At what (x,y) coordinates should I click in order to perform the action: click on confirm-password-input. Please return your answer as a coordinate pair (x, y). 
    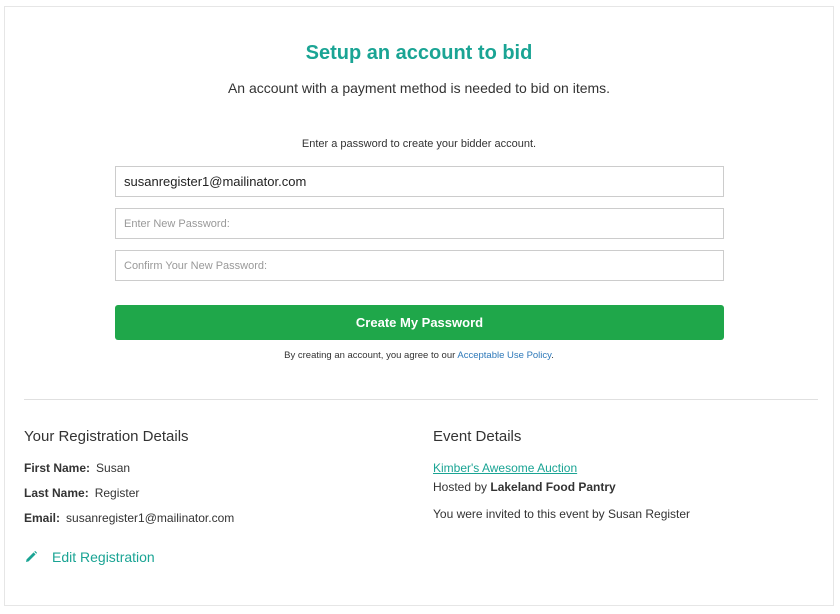
    Looking at the image, I should click on (419, 265).